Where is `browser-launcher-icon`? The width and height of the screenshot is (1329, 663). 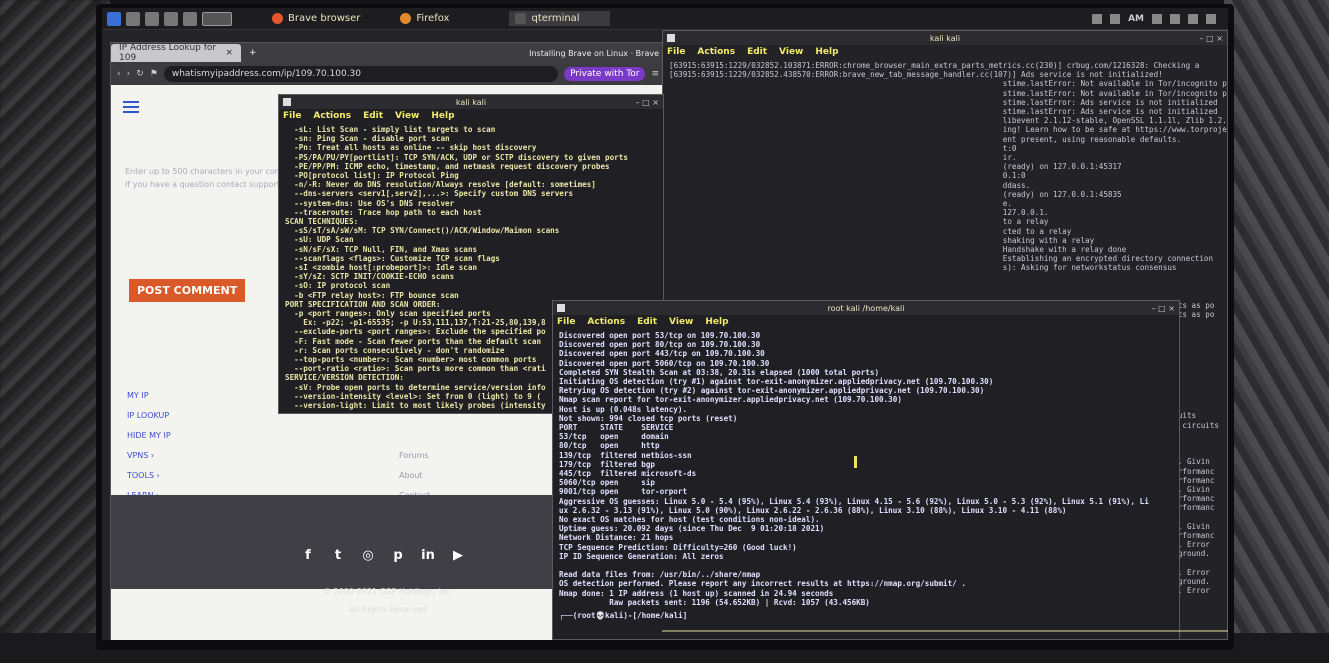 browser-launcher-icon is located at coordinates (171, 18).